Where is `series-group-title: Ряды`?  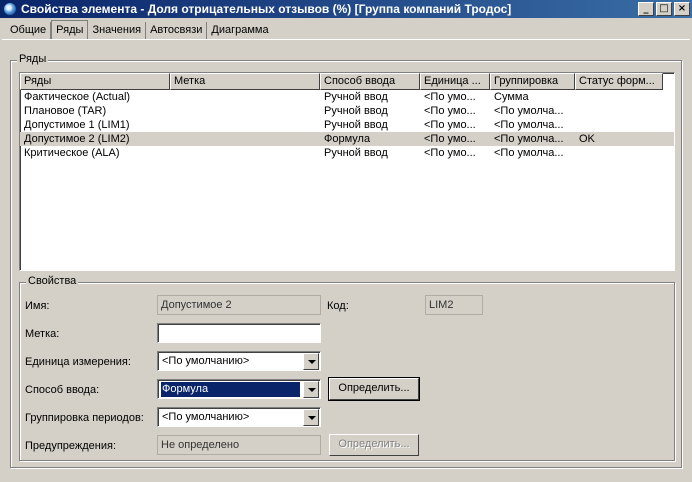
series-group-title: Ряды is located at coordinates (33, 59).